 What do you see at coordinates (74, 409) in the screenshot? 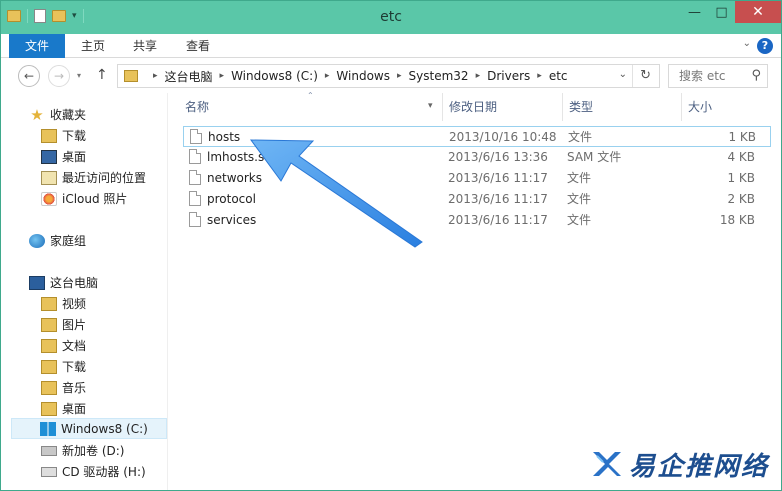
I see `nav-label: 桌面` at bounding box center [74, 409].